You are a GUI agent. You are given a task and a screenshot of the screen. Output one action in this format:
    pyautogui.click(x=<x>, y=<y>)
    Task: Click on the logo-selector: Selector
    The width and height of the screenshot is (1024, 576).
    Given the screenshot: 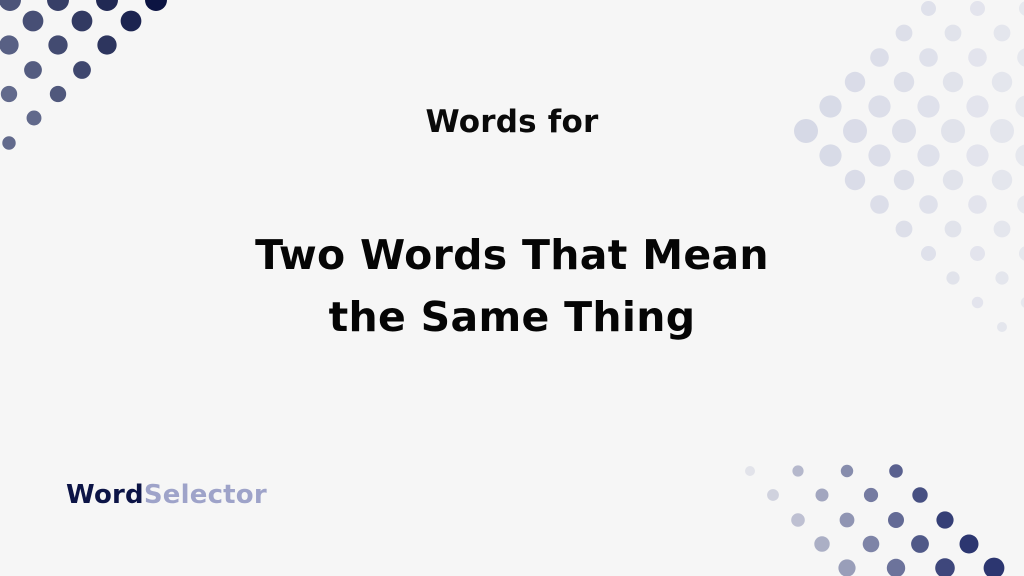 What is the action you would take?
    pyautogui.click(x=205, y=495)
    